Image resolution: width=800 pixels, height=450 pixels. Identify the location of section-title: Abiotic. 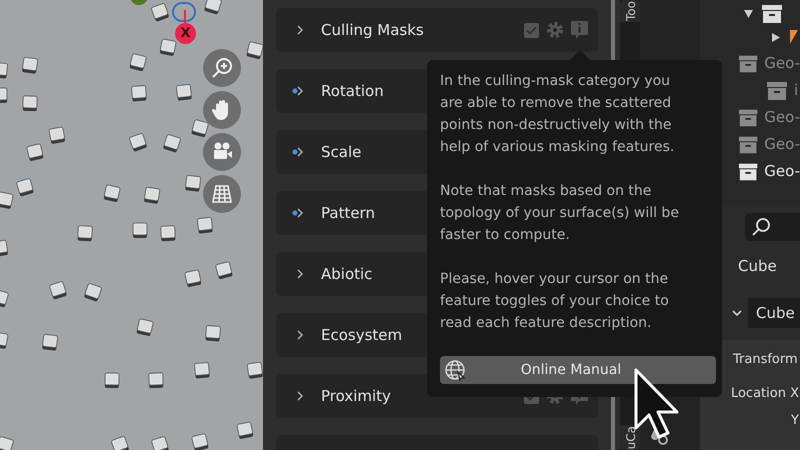
(346, 274).